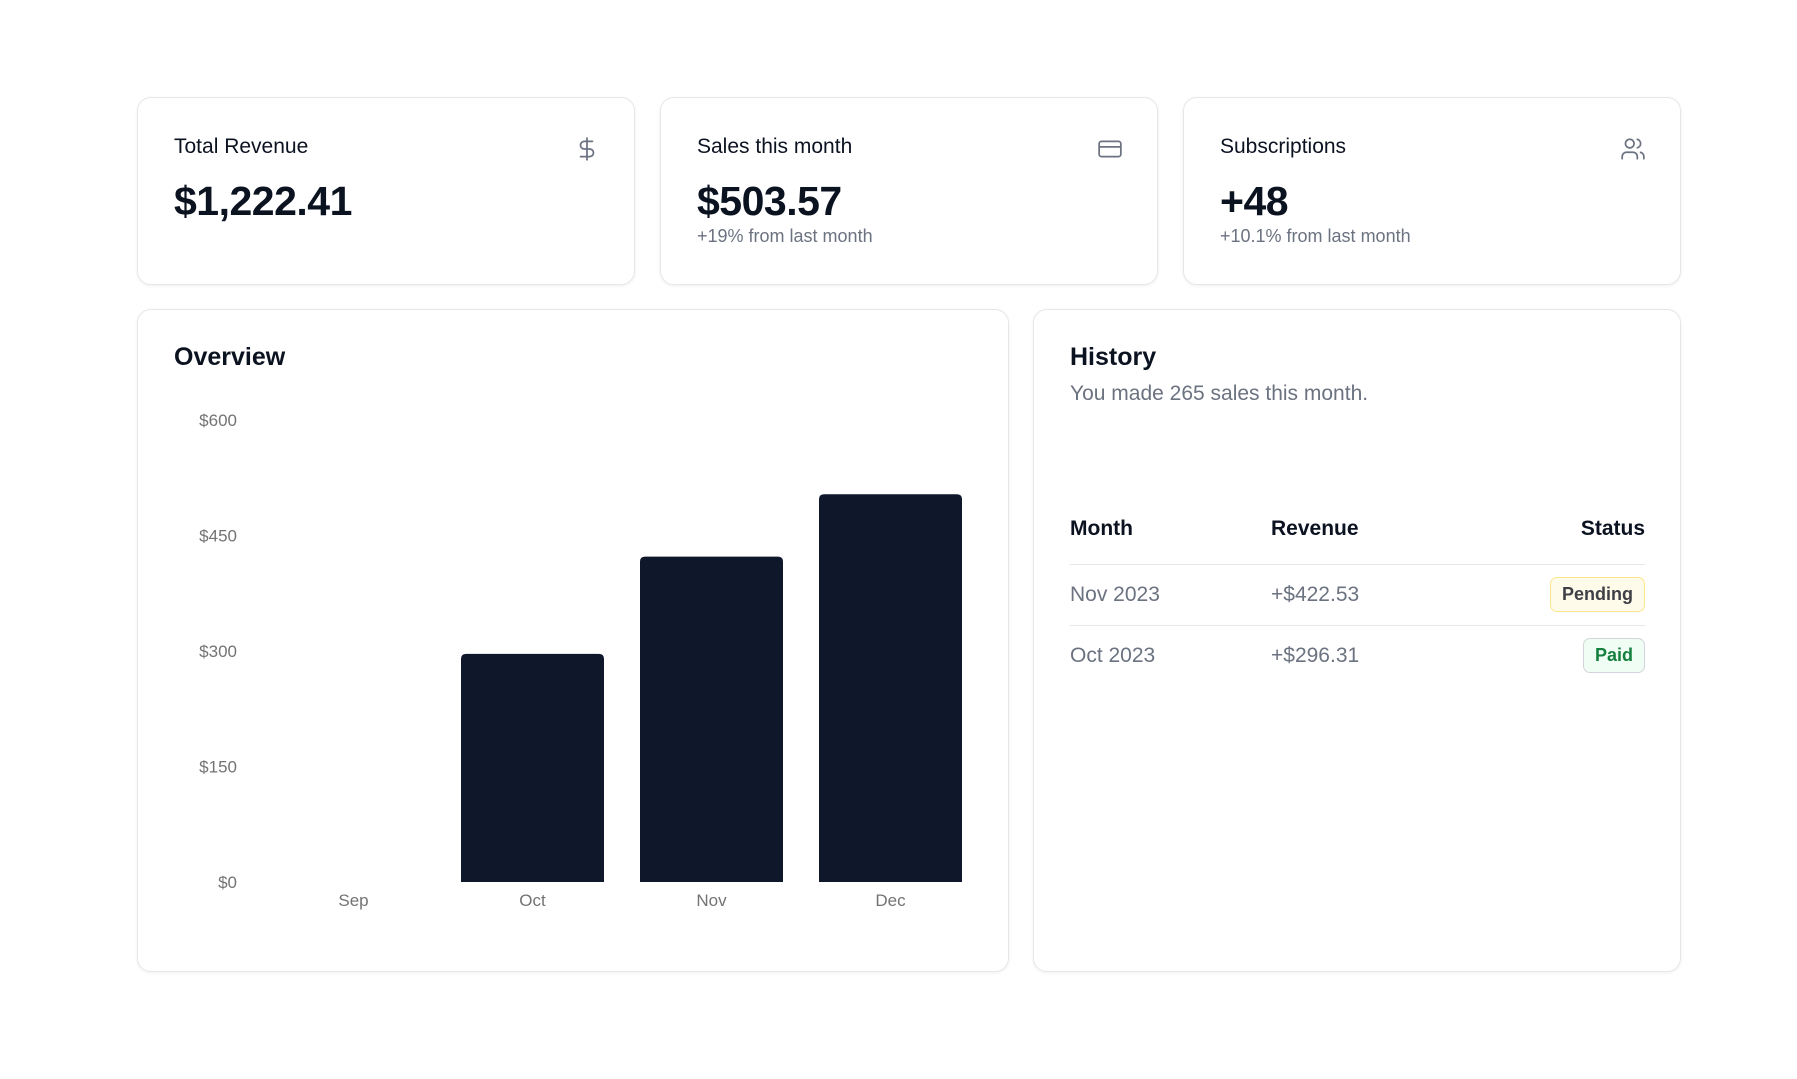 The height and width of the screenshot is (1079, 1797). Describe the element at coordinates (1101, 528) in the screenshot. I see `column-header-month: Month` at that location.